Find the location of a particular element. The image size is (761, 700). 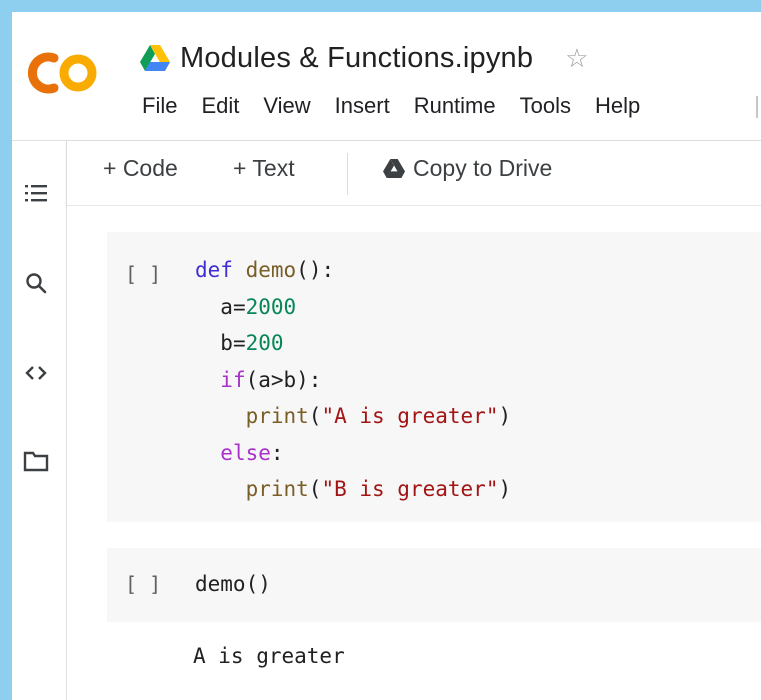

menu-view: View is located at coordinates (286, 106).